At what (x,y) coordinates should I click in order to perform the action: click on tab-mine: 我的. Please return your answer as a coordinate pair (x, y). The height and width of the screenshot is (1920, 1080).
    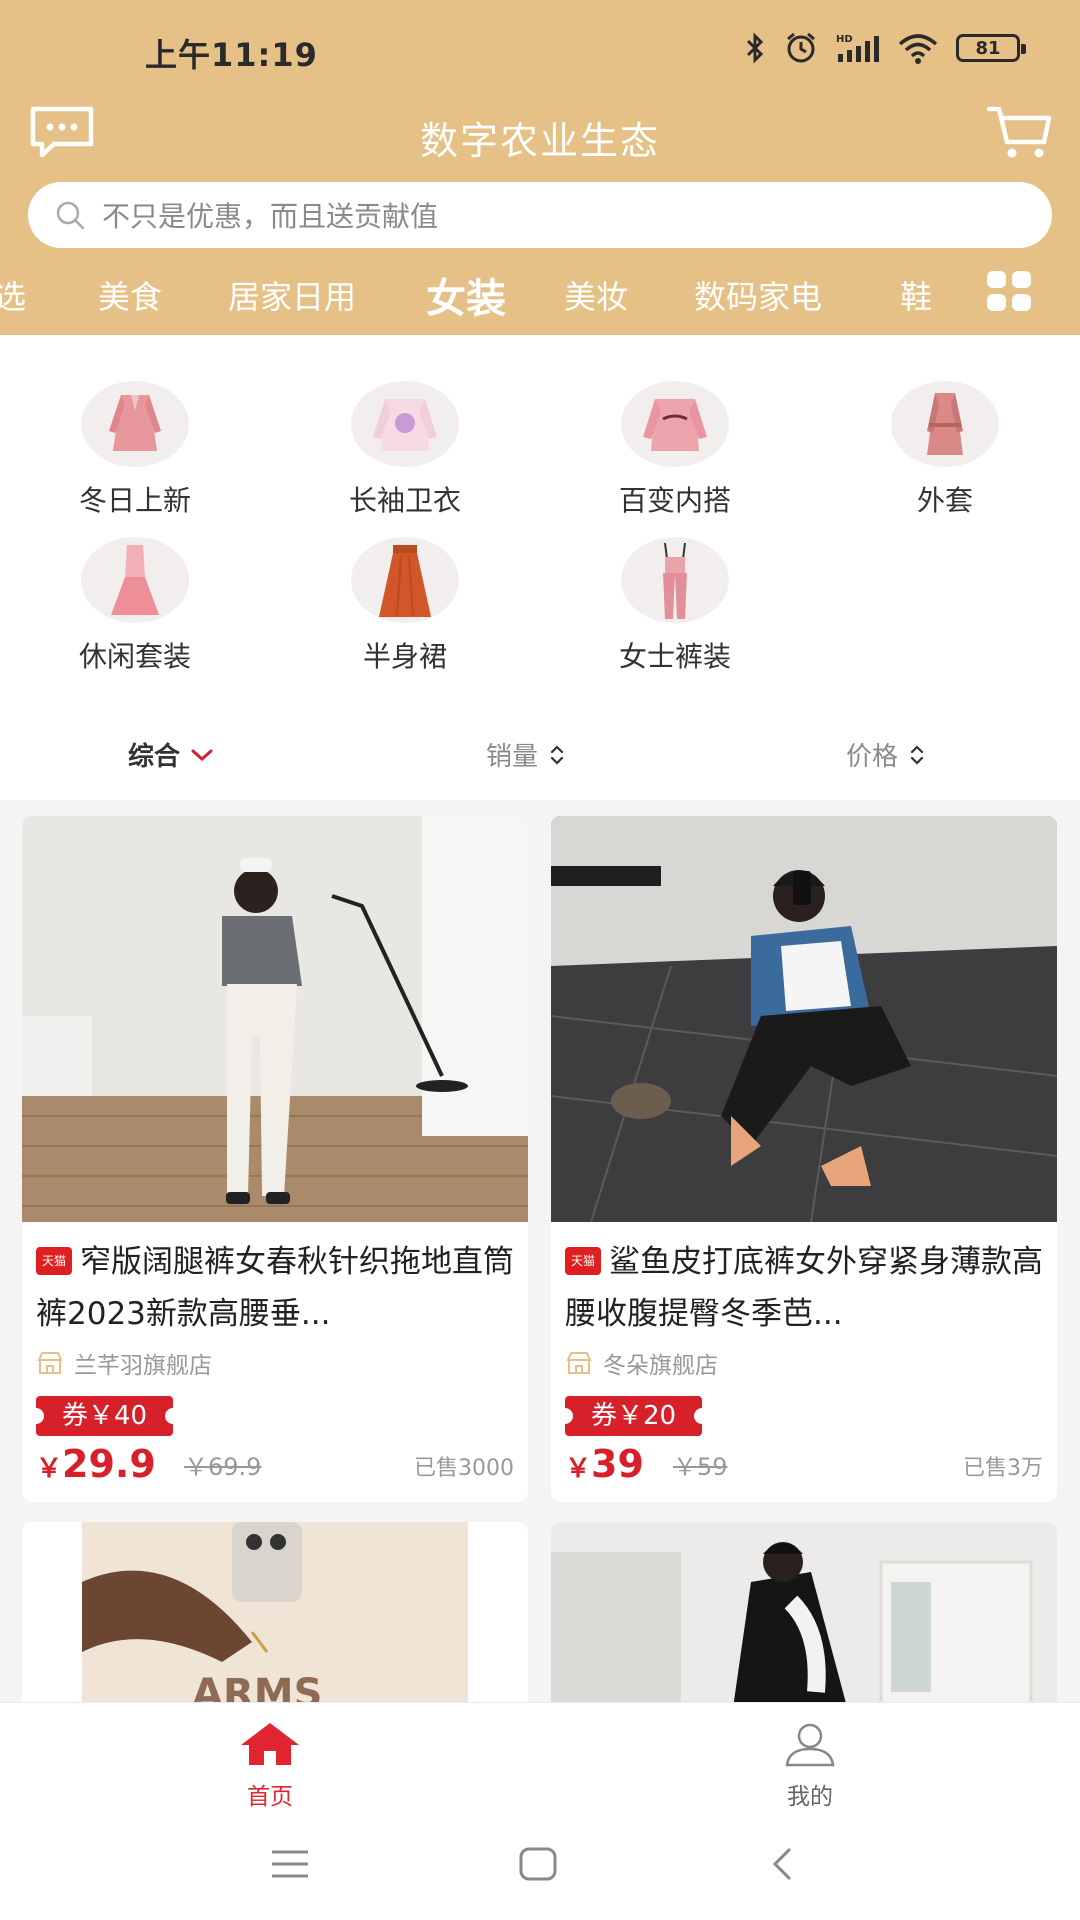
    Looking at the image, I should click on (810, 1766).